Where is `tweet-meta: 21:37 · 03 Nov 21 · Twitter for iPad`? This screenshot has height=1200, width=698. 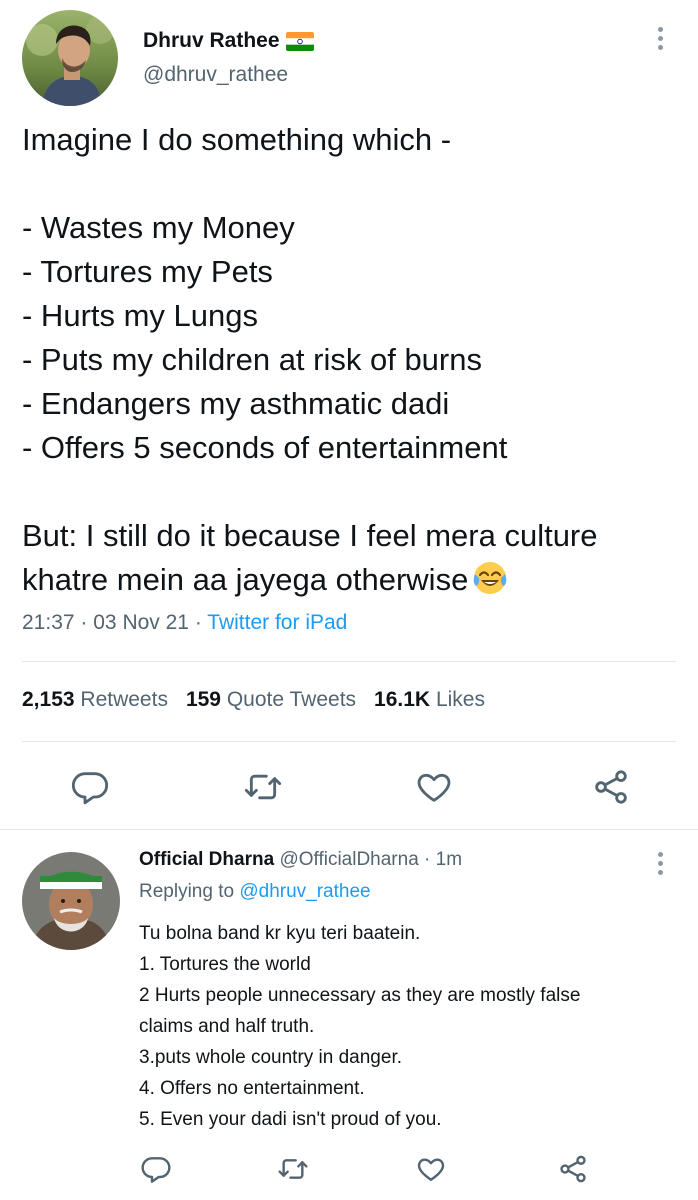 tweet-meta: 21:37 · 03 Nov 21 · Twitter for iPad is located at coordinates (184, 623).